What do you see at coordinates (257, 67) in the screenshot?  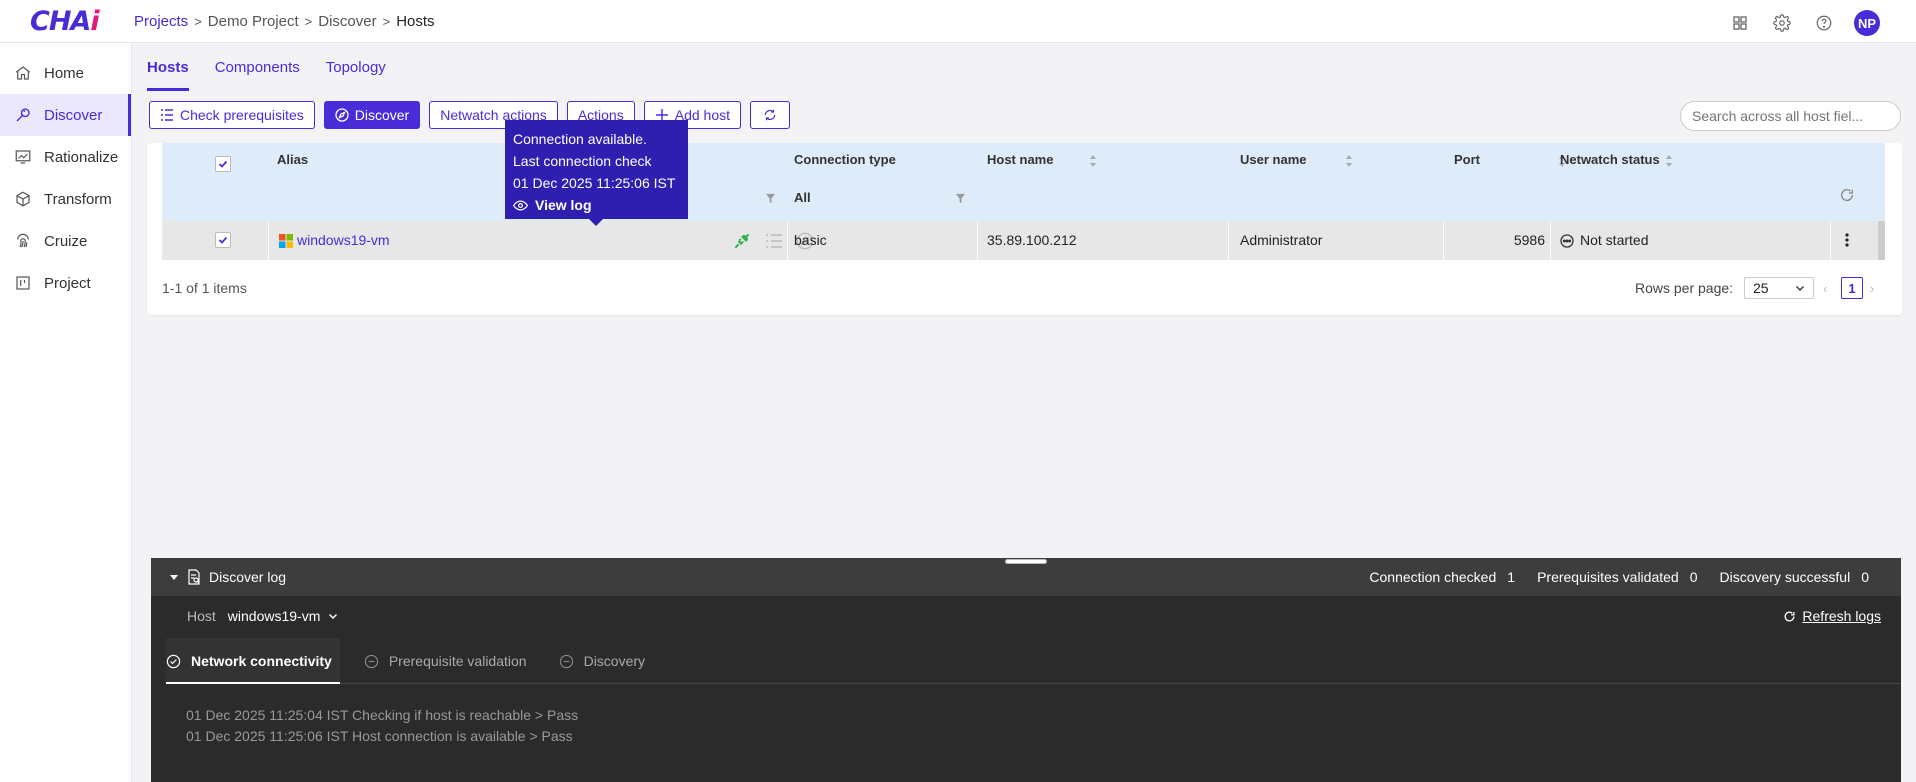 I see `tab-components: Components` at bounding box center [257, 67].